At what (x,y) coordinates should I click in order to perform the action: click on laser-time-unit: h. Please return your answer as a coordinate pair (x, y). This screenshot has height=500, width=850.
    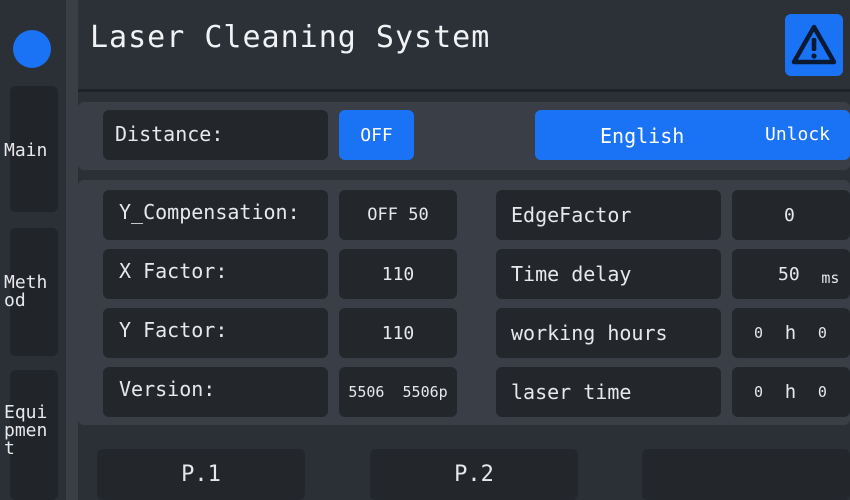
    Looking at the image, I should click on (790, 392).